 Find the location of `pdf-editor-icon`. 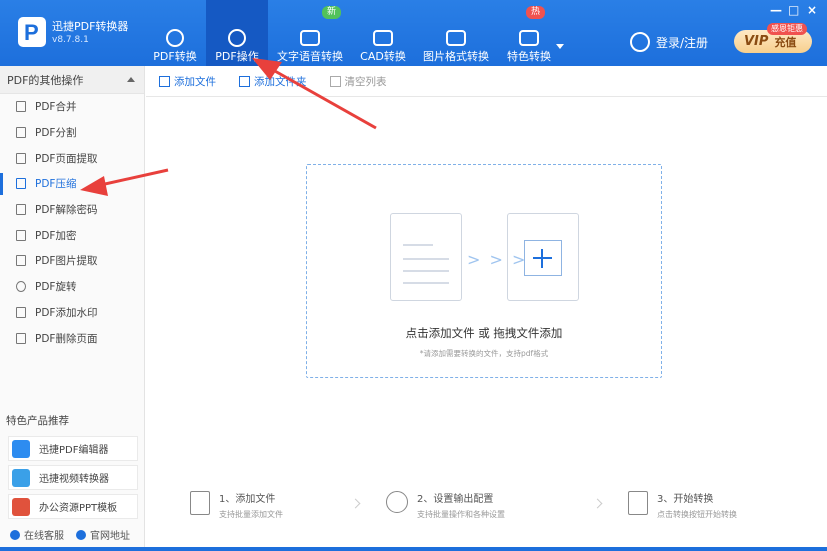

pdf-editor-icon is located at coordinates (21, 448).